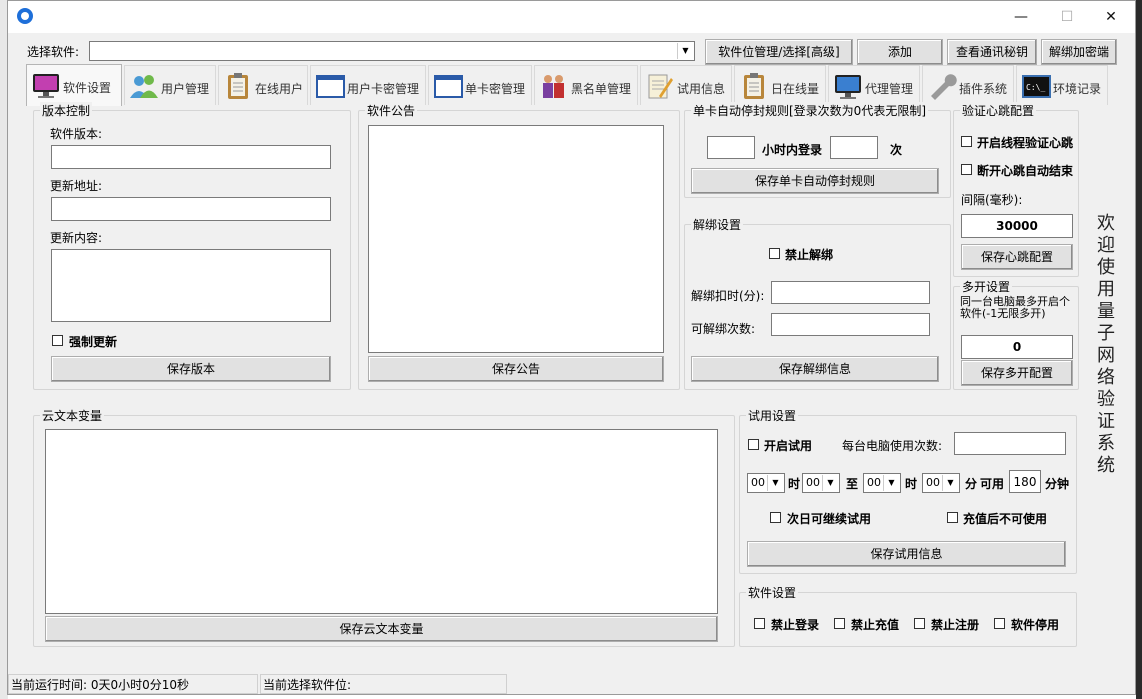 The height and width of the screenshot is (699, 1142). I want to click on multi-open-input, so click(1017, 347).